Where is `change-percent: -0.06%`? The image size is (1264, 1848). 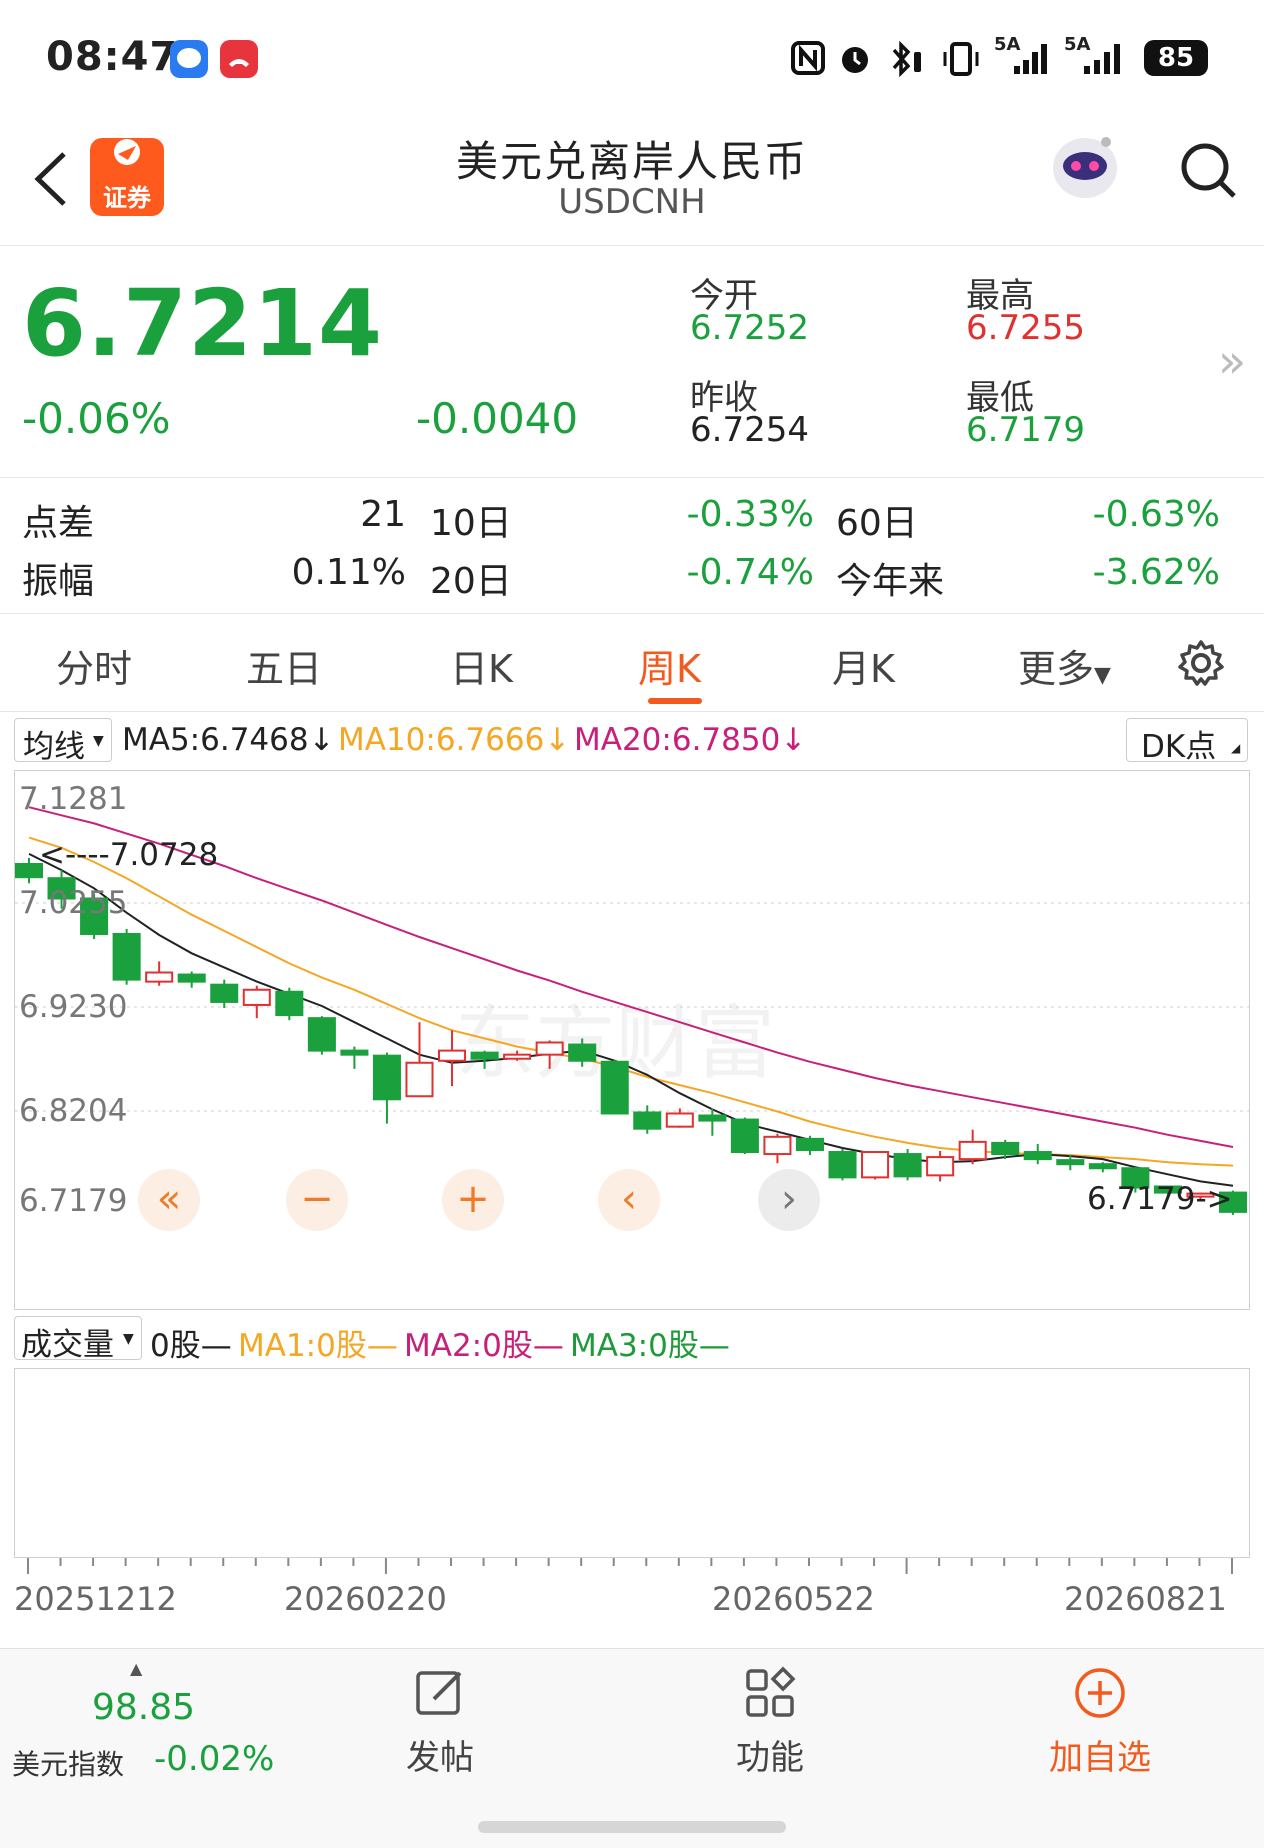 change-percent: -0.06% is located at coordinates (96, 418).